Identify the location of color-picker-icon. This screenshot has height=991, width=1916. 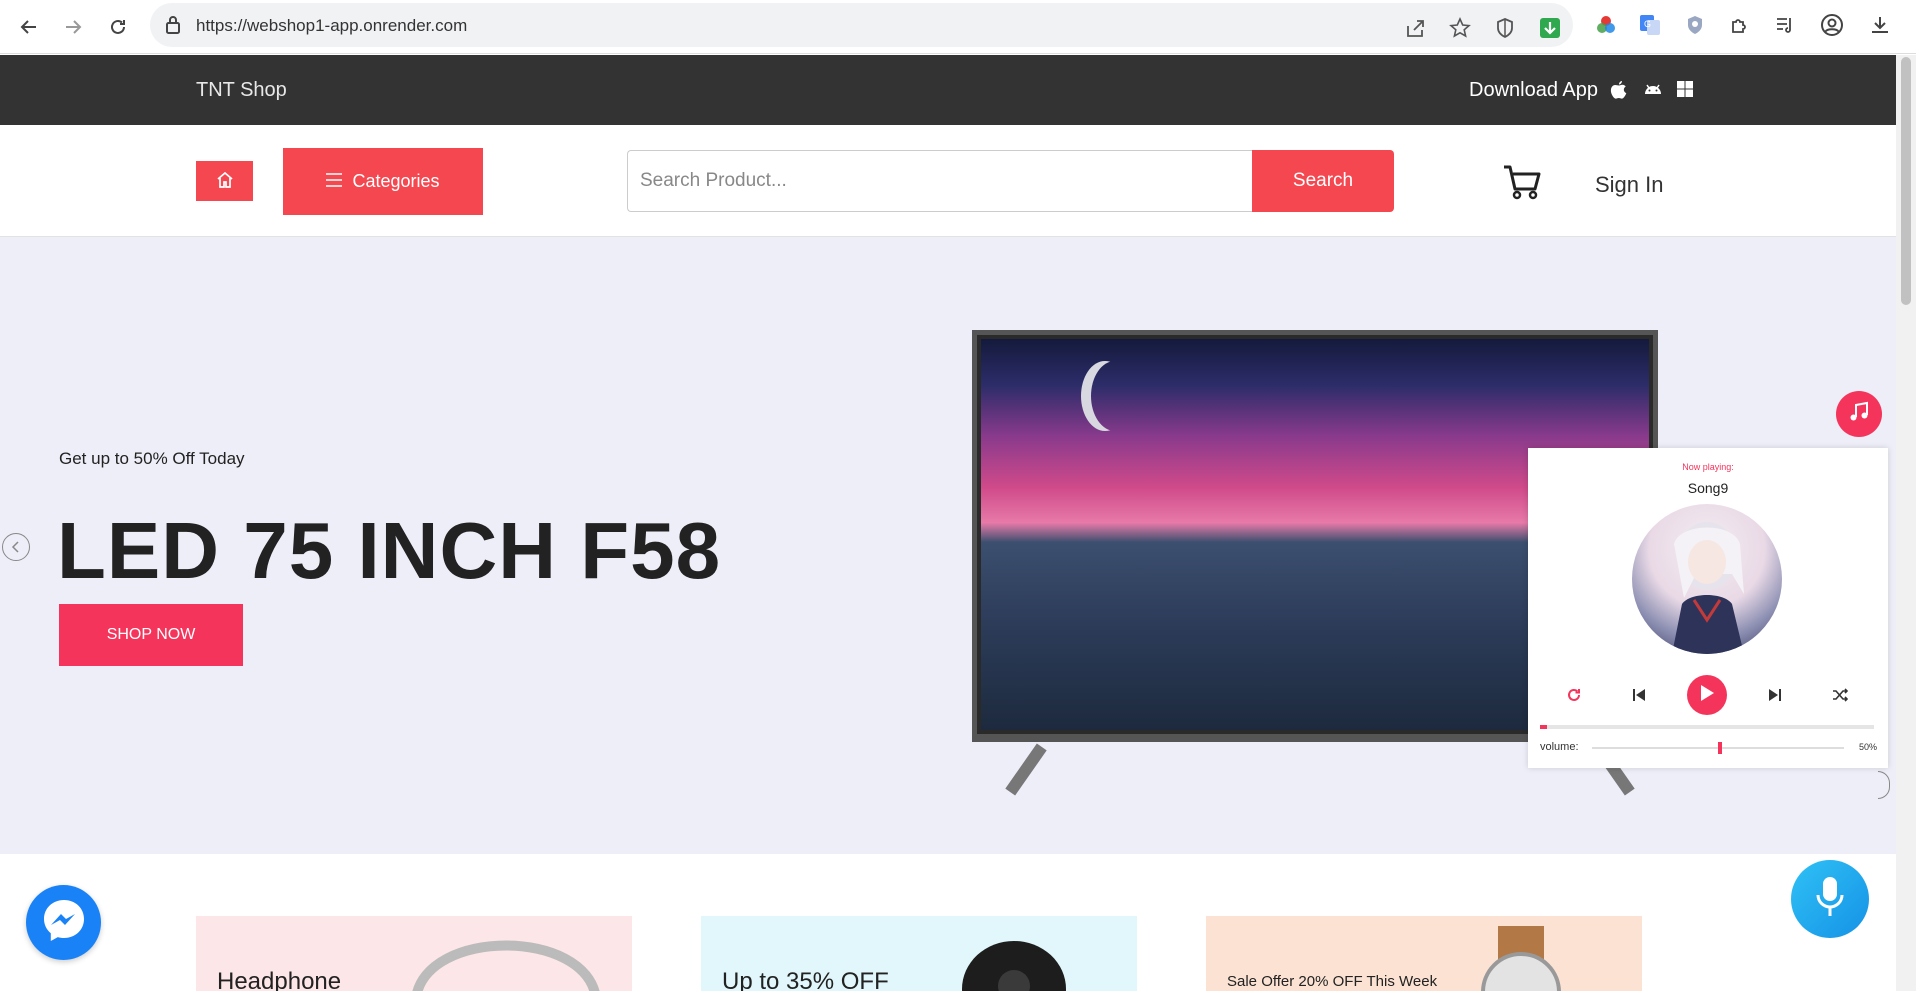
(1606, 25).